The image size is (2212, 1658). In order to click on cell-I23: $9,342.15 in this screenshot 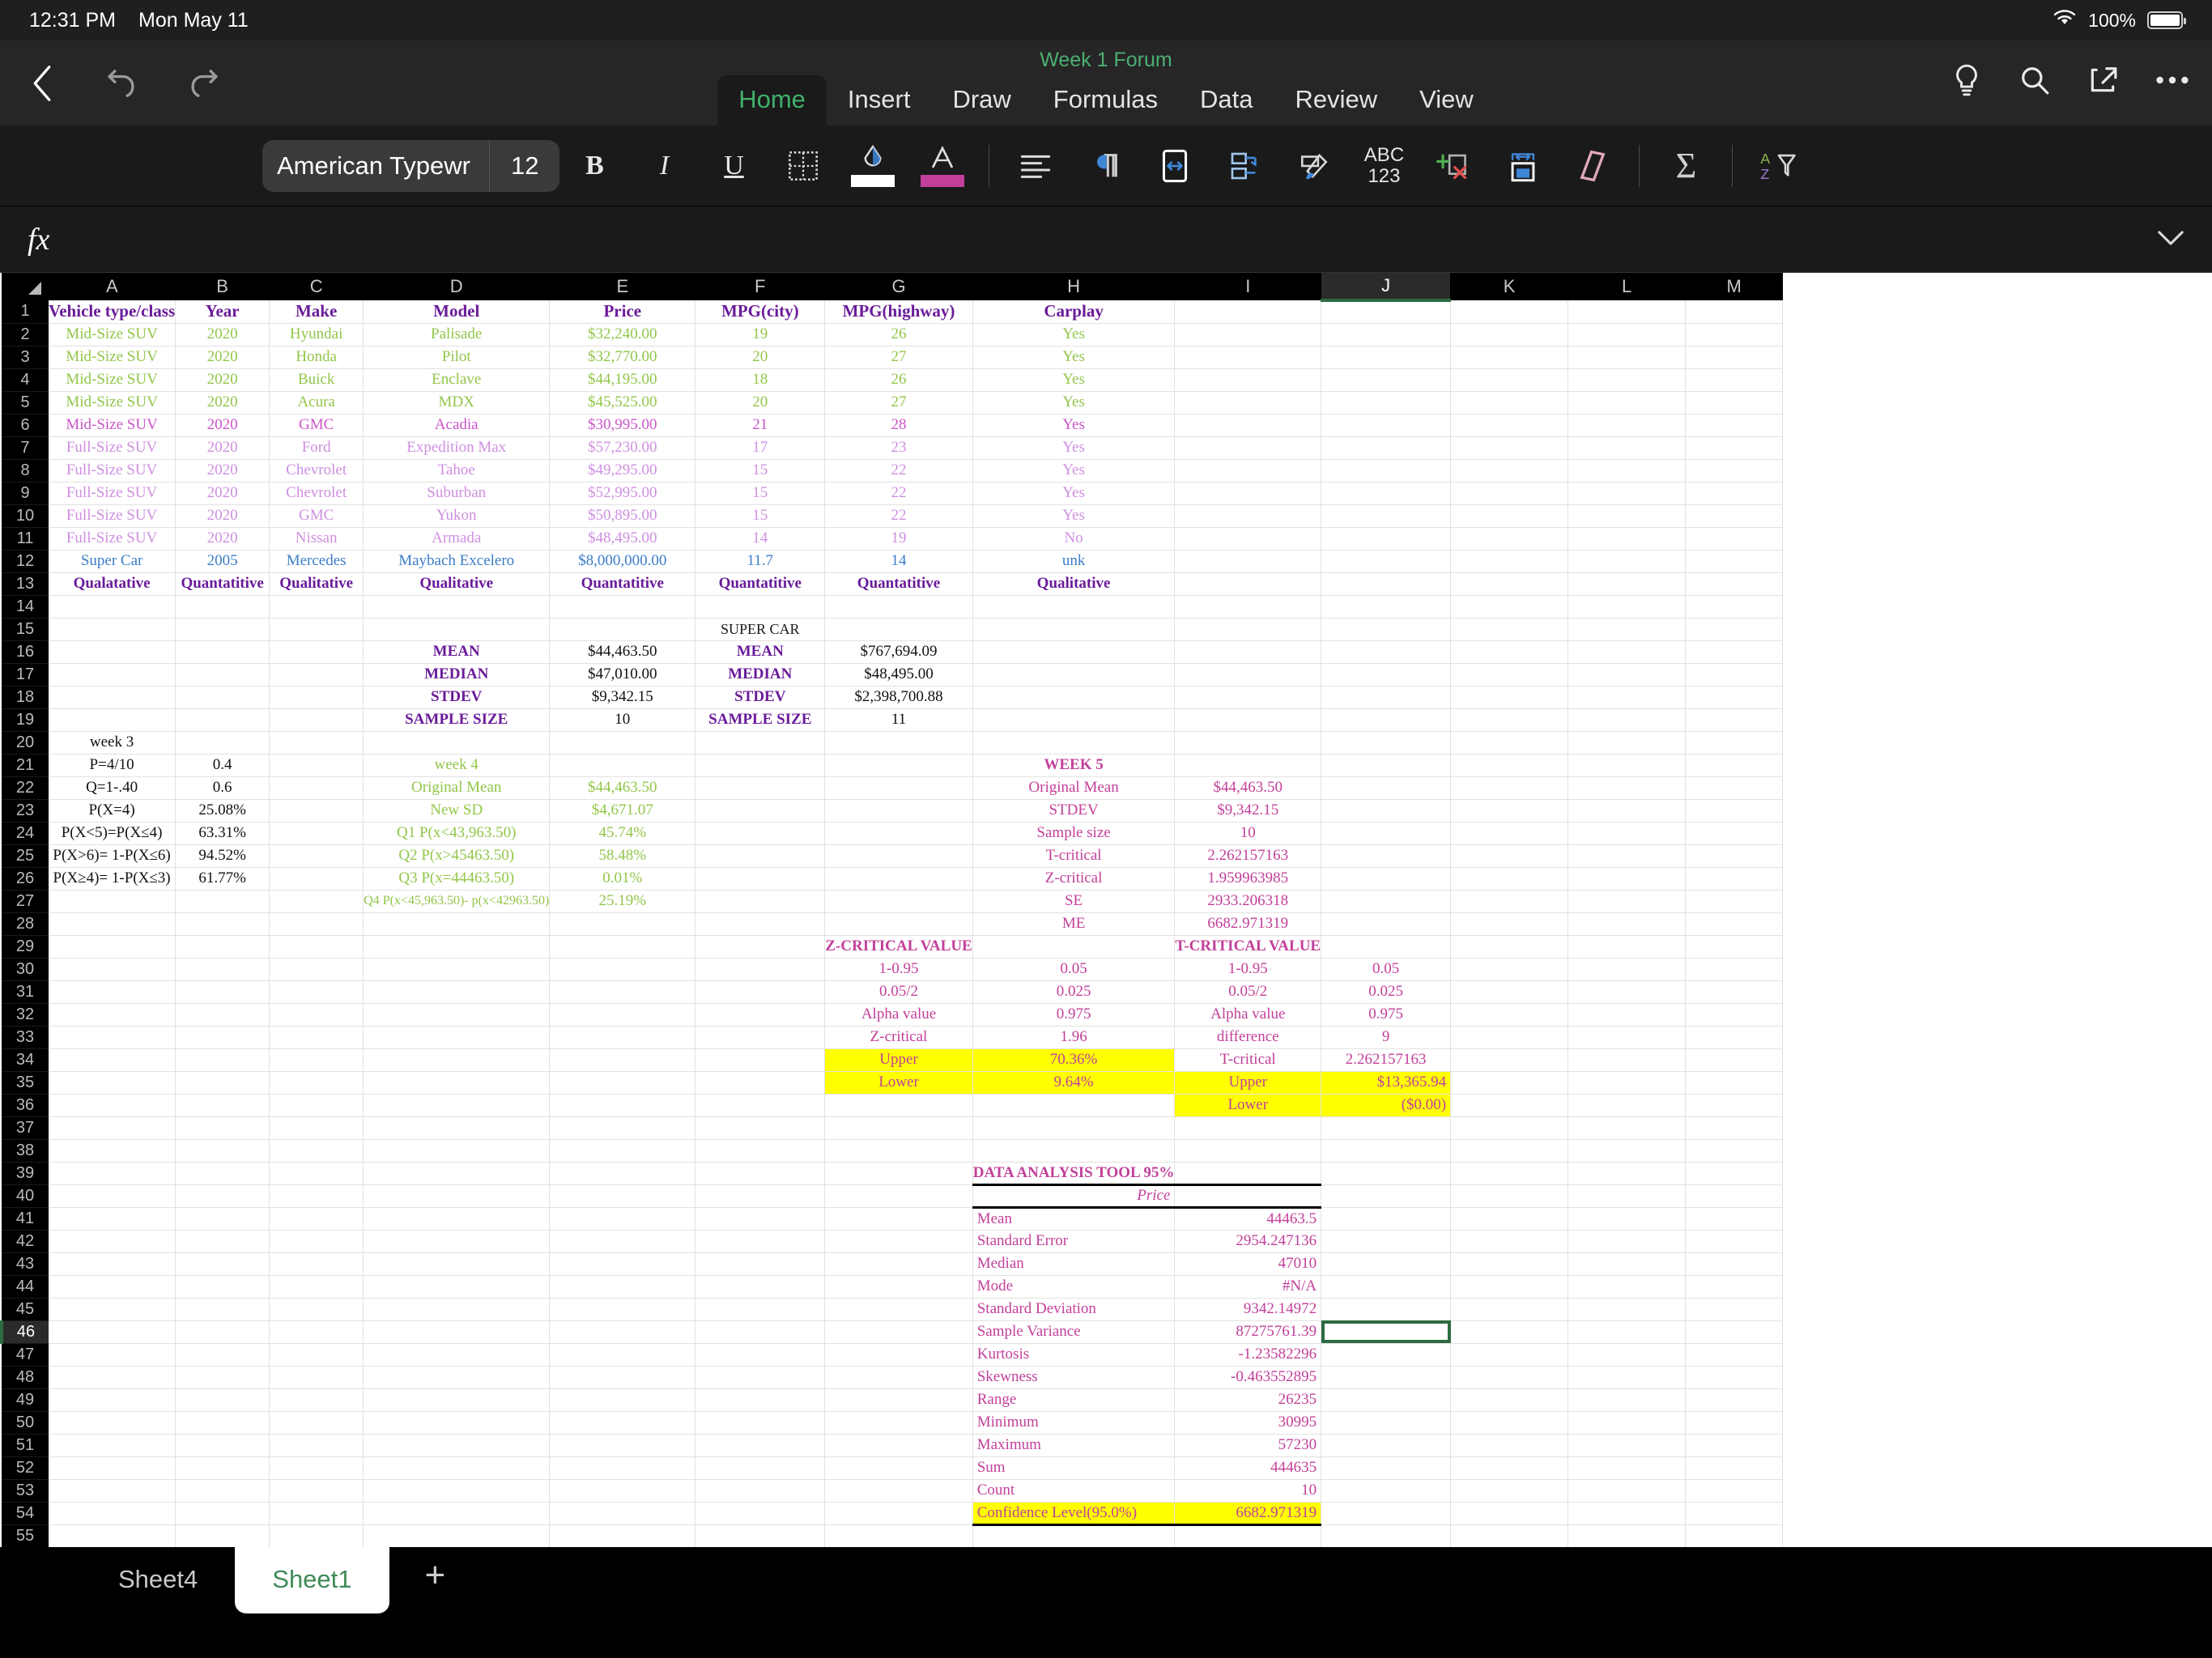, I will do `click(1248, 811)`.